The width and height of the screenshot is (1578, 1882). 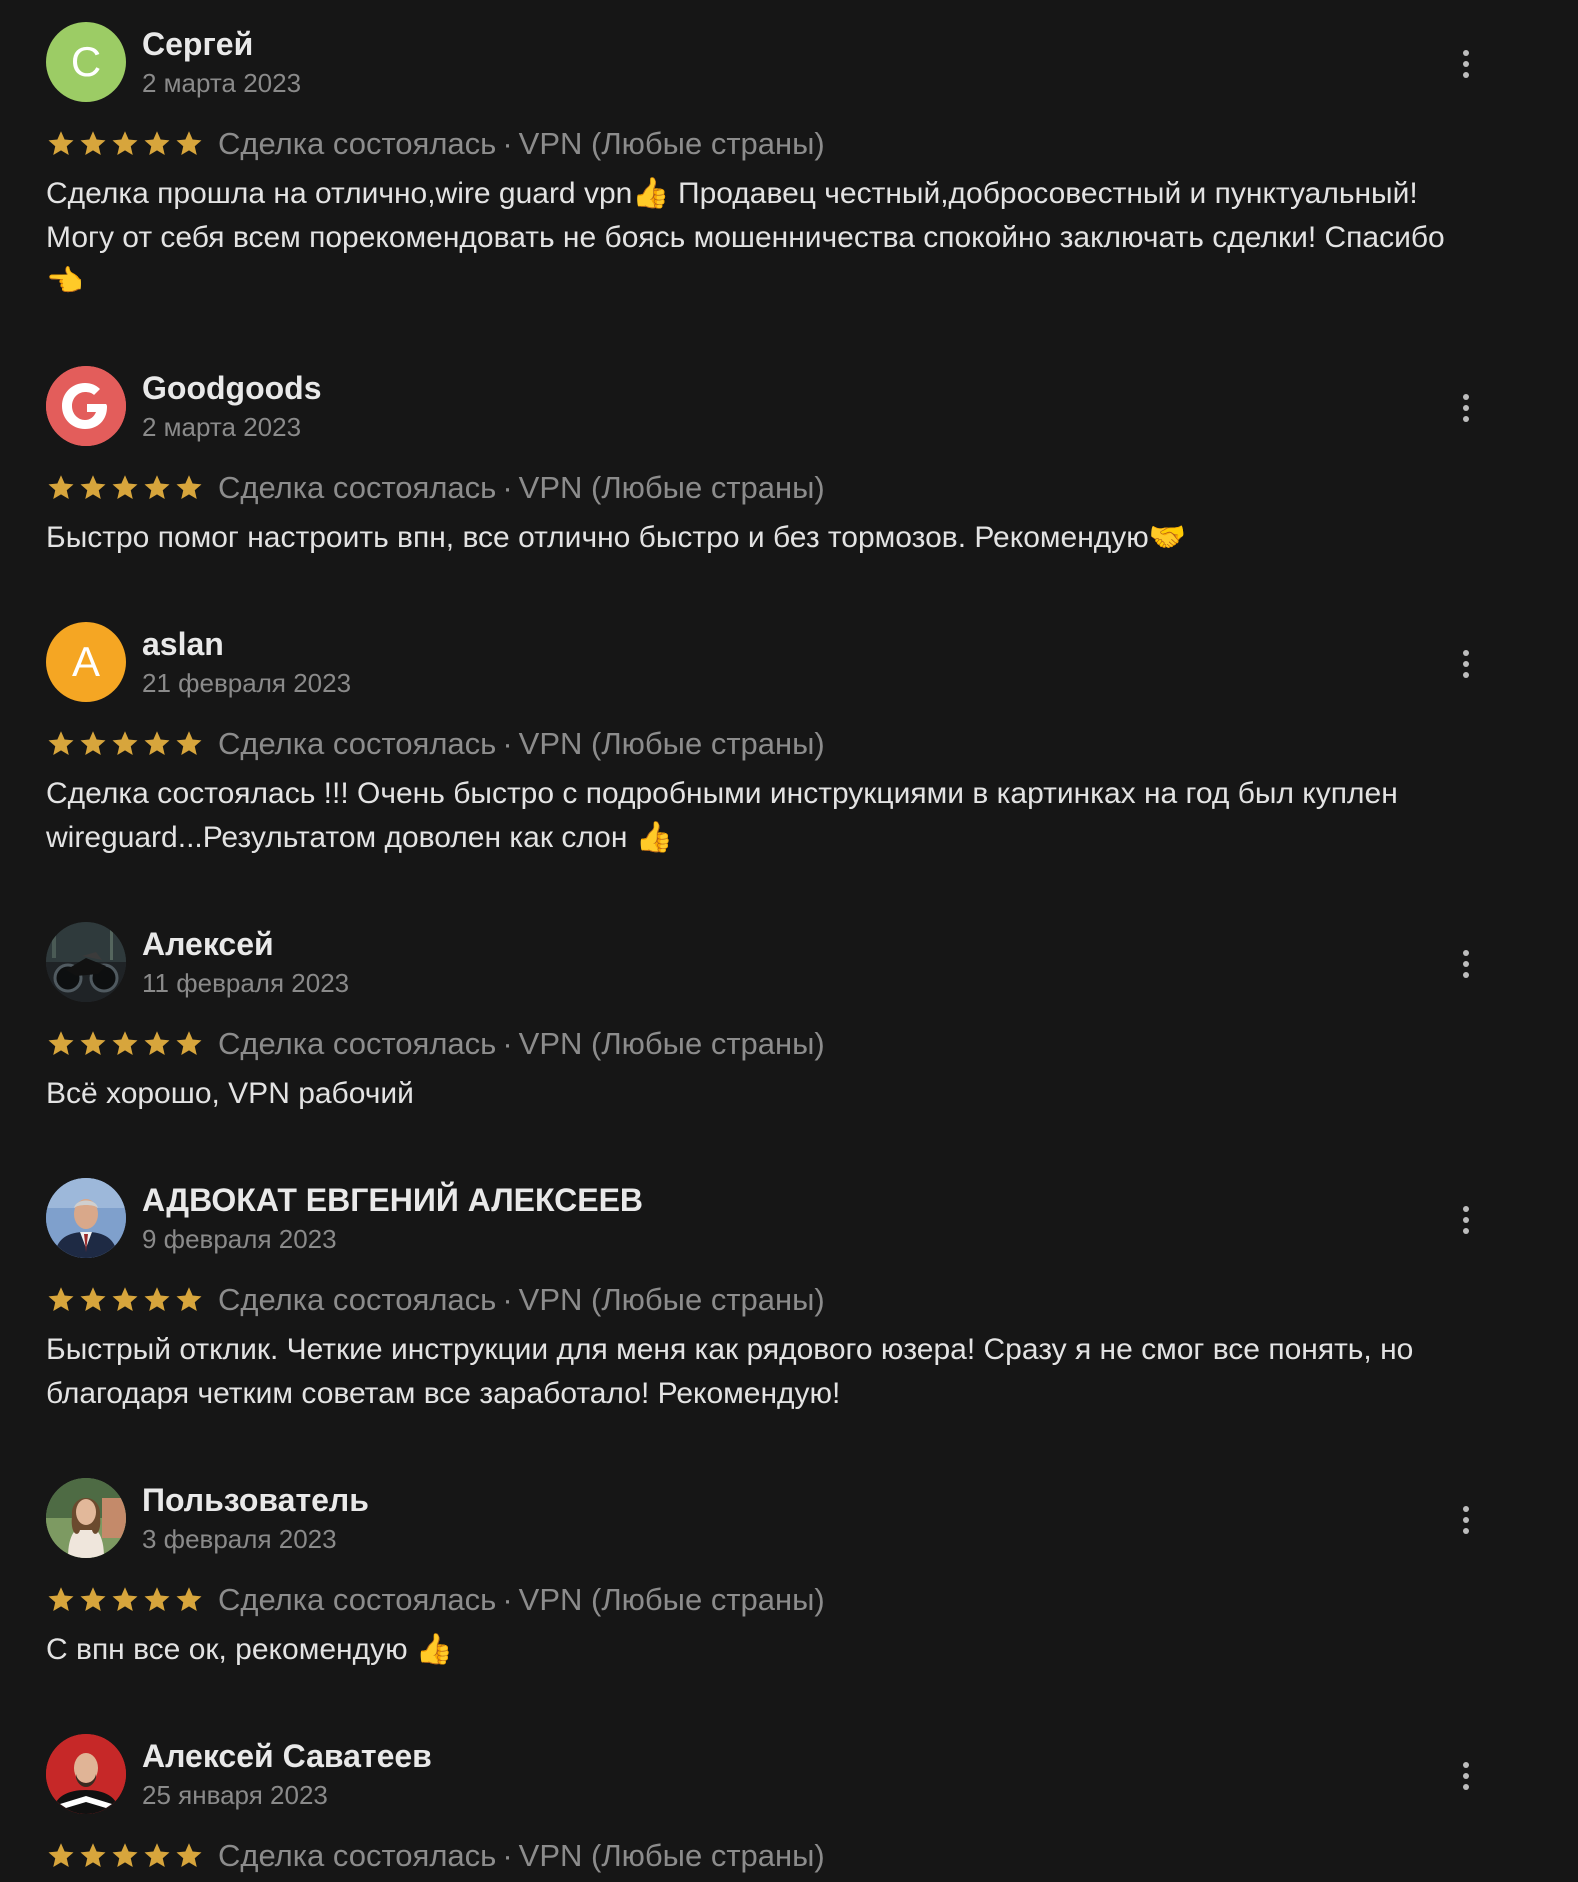 I want to click on author-name: Пользователь, so click(x=255, y=1500).